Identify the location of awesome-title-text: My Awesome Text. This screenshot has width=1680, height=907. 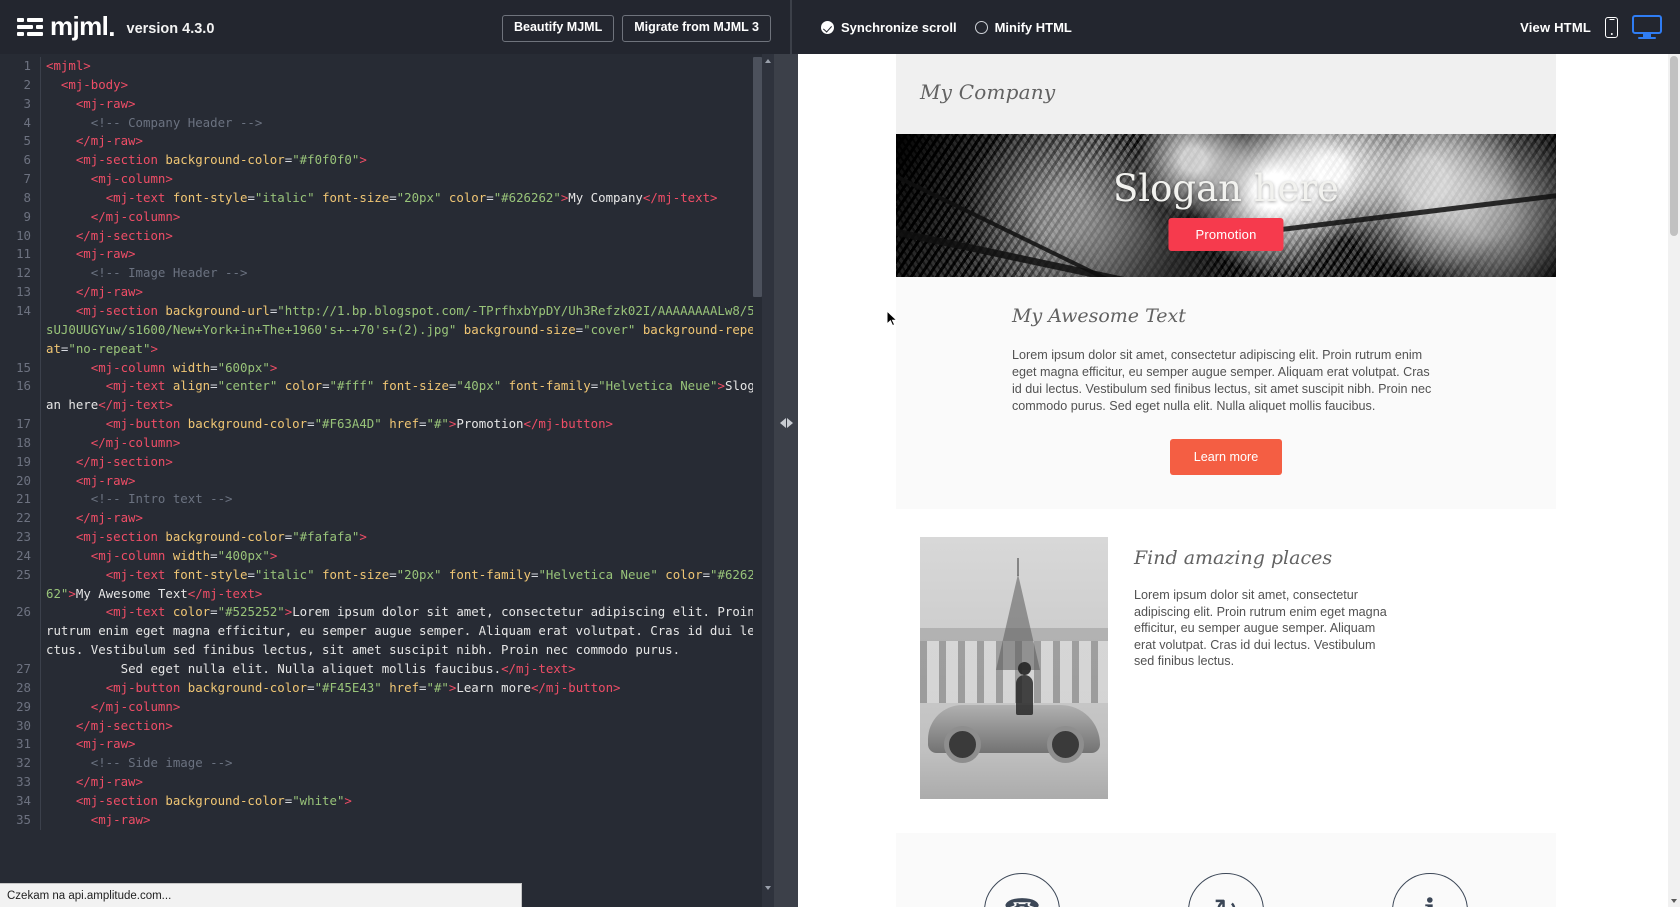
(1099, 316).